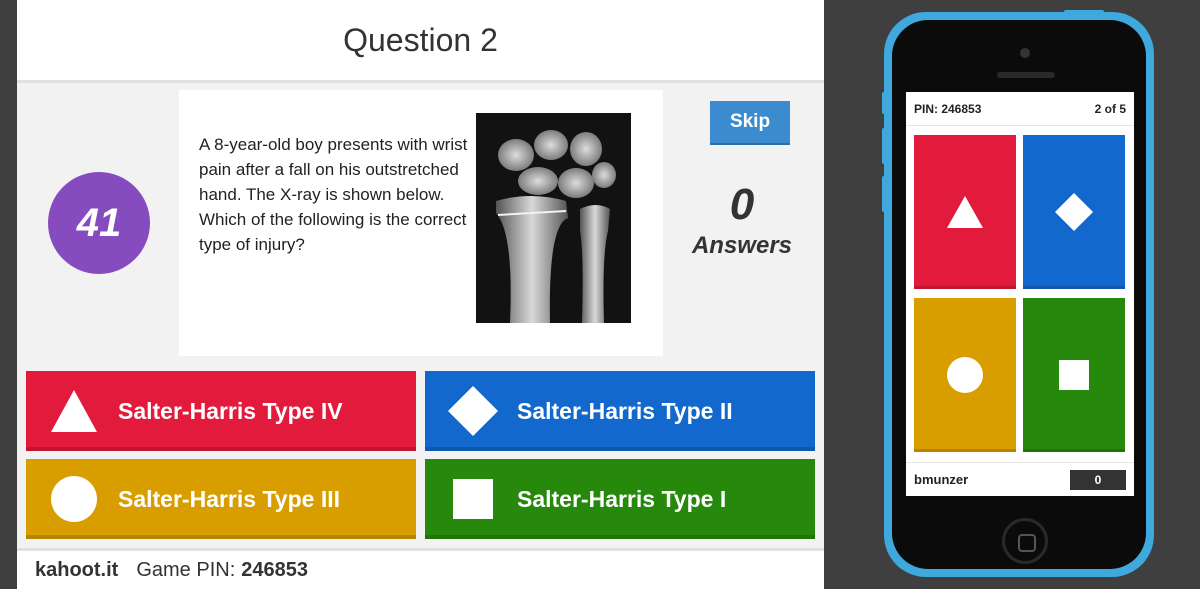 This screenshot has width=1200, height=589. I want to click on power-button, so click(1084, 12).